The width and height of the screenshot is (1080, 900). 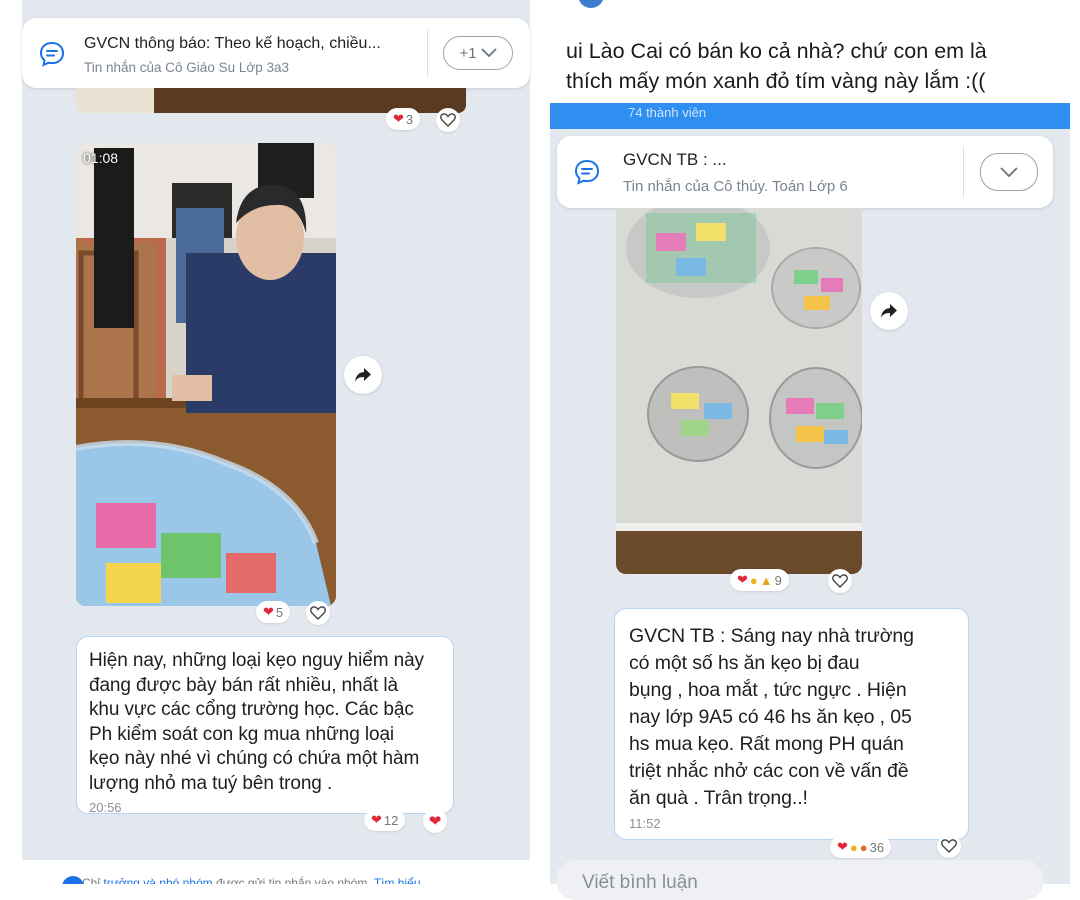 What do you see at coordinates (771, 636) in the screenshot?
I see `message-line: GVCN TB : Sáng nay nhà trường` at bounding box center [771, 636].